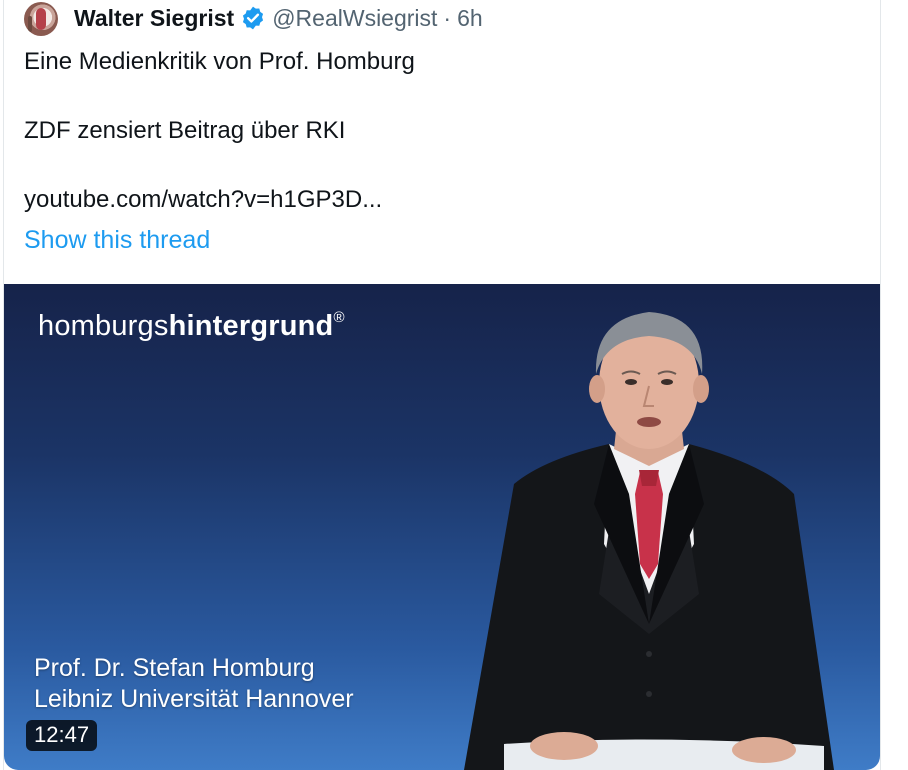 The image size is (908, 770). What do you see at coordinates (117, 240) in the screenshot?
I see `show-thread-link: Show this thread` at bounding box center [117, 240].